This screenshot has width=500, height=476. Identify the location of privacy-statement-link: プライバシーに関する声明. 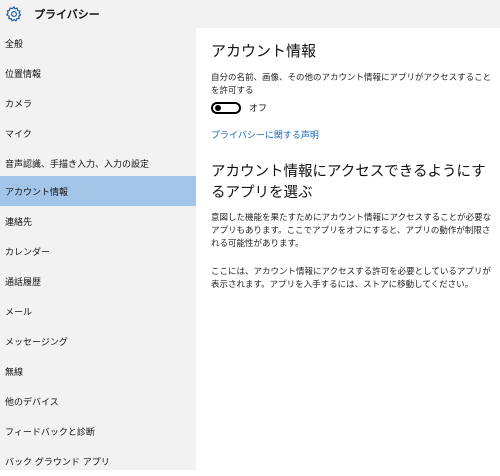
(265, 134).